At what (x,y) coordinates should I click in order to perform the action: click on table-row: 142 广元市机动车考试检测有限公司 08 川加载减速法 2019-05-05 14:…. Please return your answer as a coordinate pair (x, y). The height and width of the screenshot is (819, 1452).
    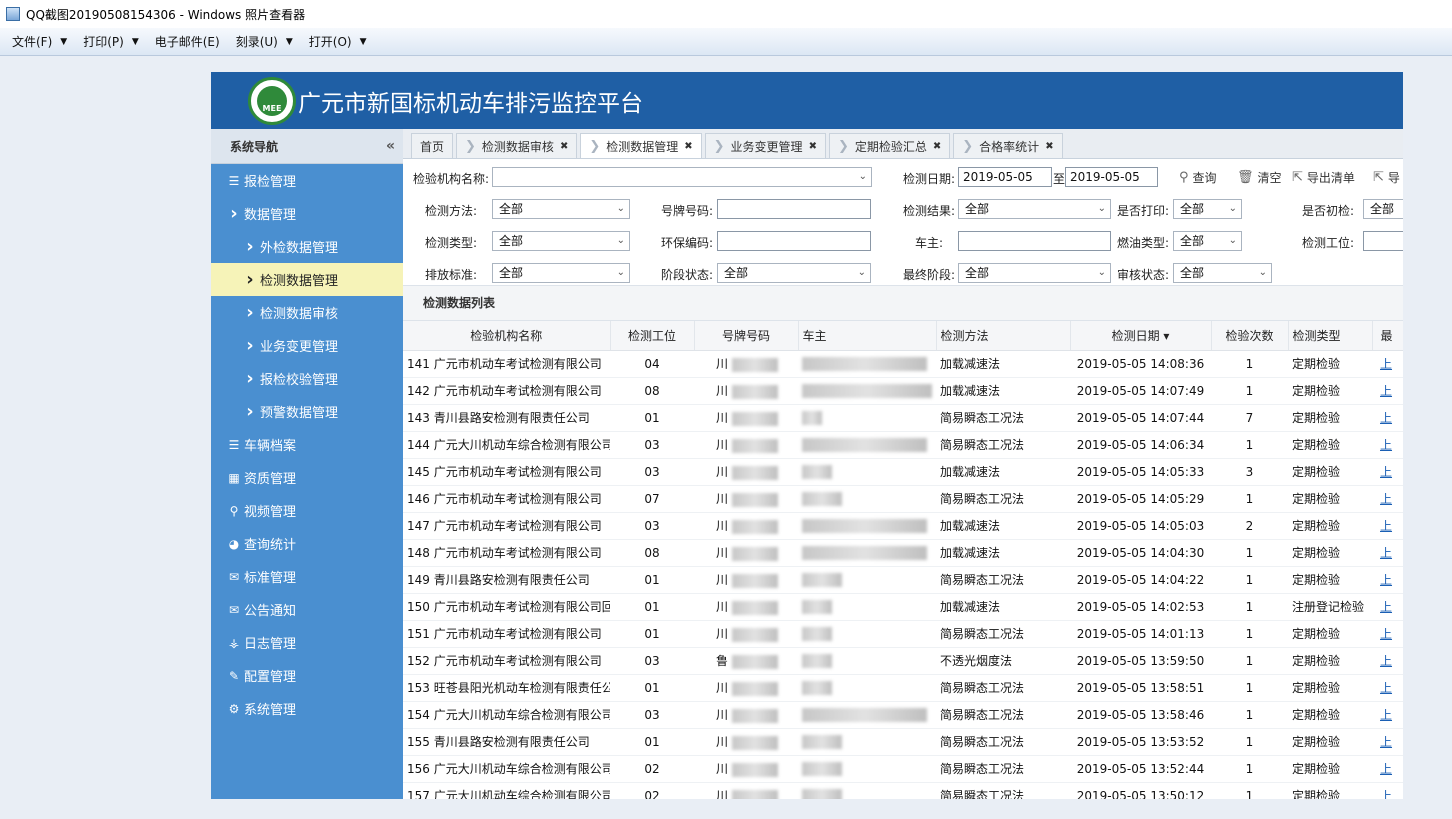
    Looking at the image, I should click on (903, 391).